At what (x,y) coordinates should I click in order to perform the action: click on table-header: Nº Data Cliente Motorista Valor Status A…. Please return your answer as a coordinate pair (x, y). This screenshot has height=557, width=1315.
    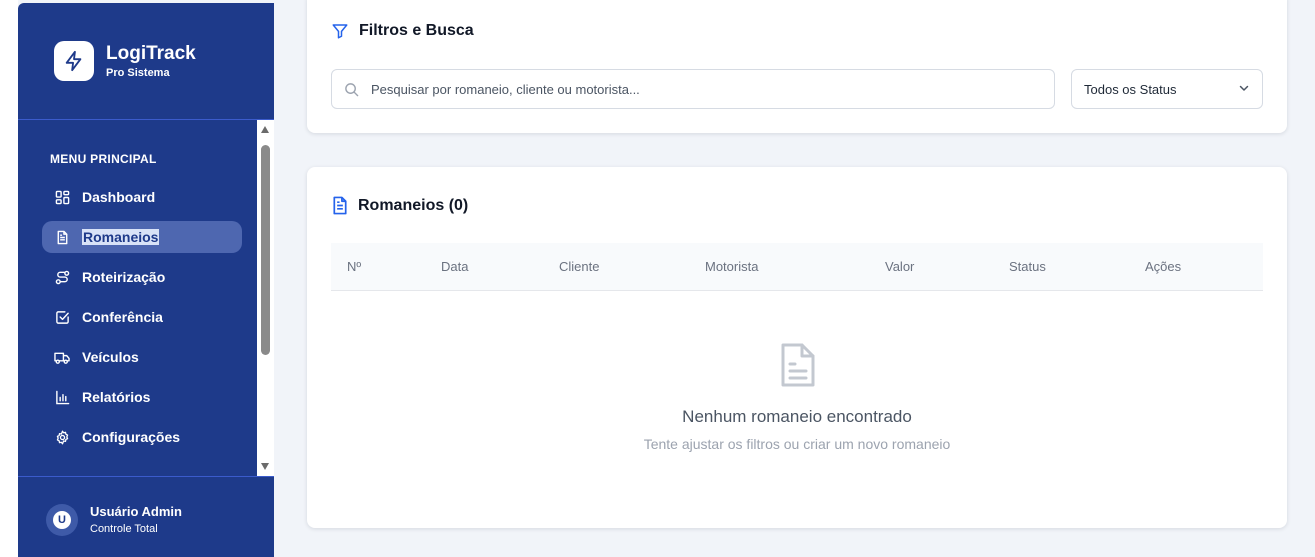
    Looking at the image, I should click on (797, 267).